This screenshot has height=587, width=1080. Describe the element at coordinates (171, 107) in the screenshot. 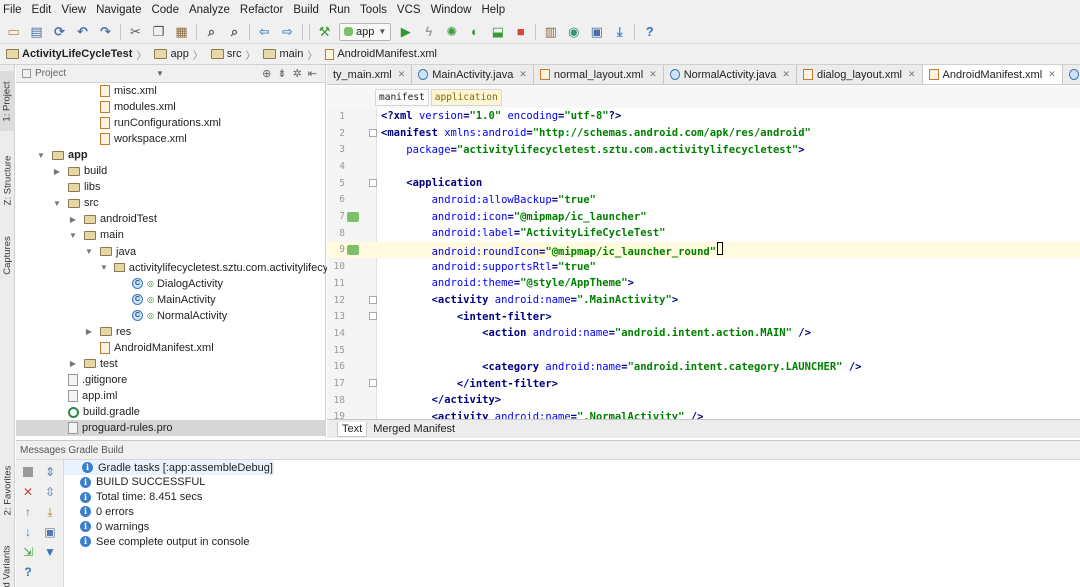

I see `tree-item: modules.xml` at that location.